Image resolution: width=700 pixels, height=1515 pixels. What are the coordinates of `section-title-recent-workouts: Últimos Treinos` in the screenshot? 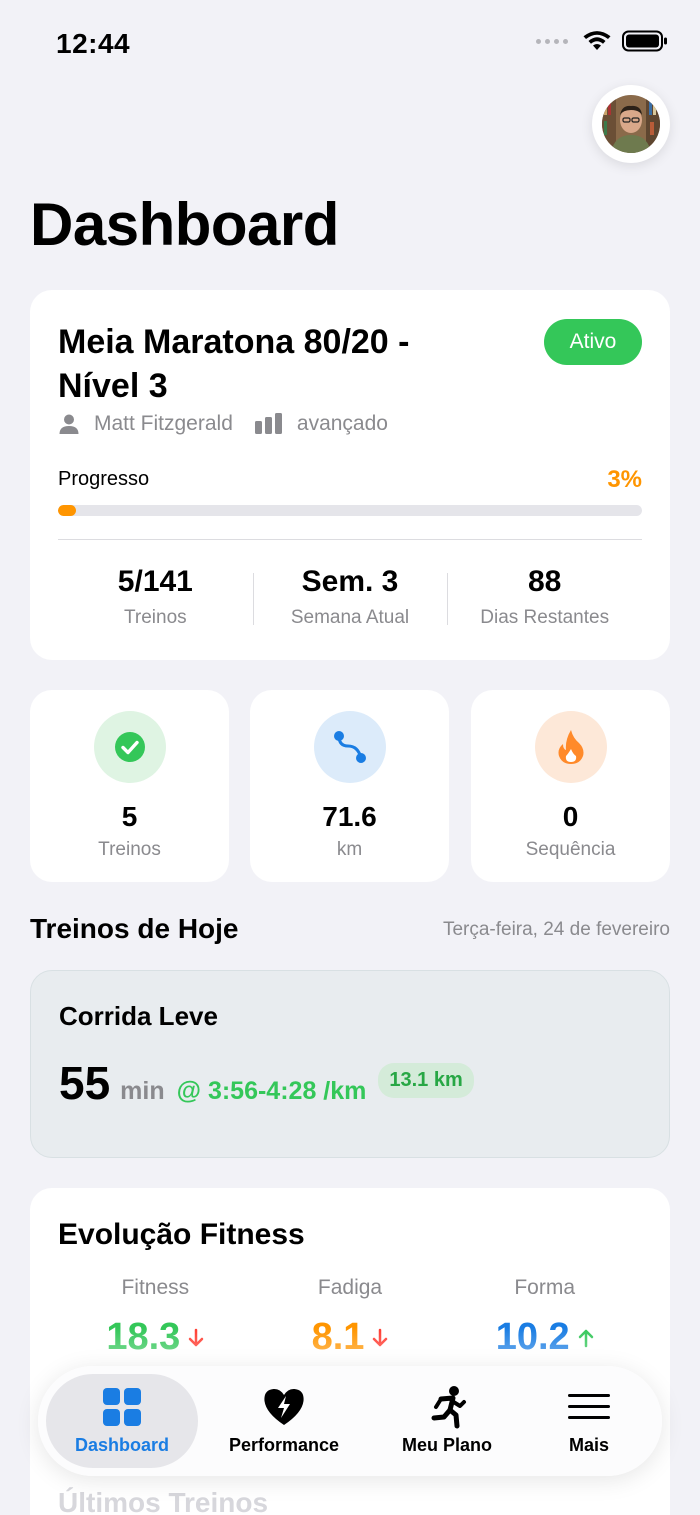 It's located at (163, 1501).